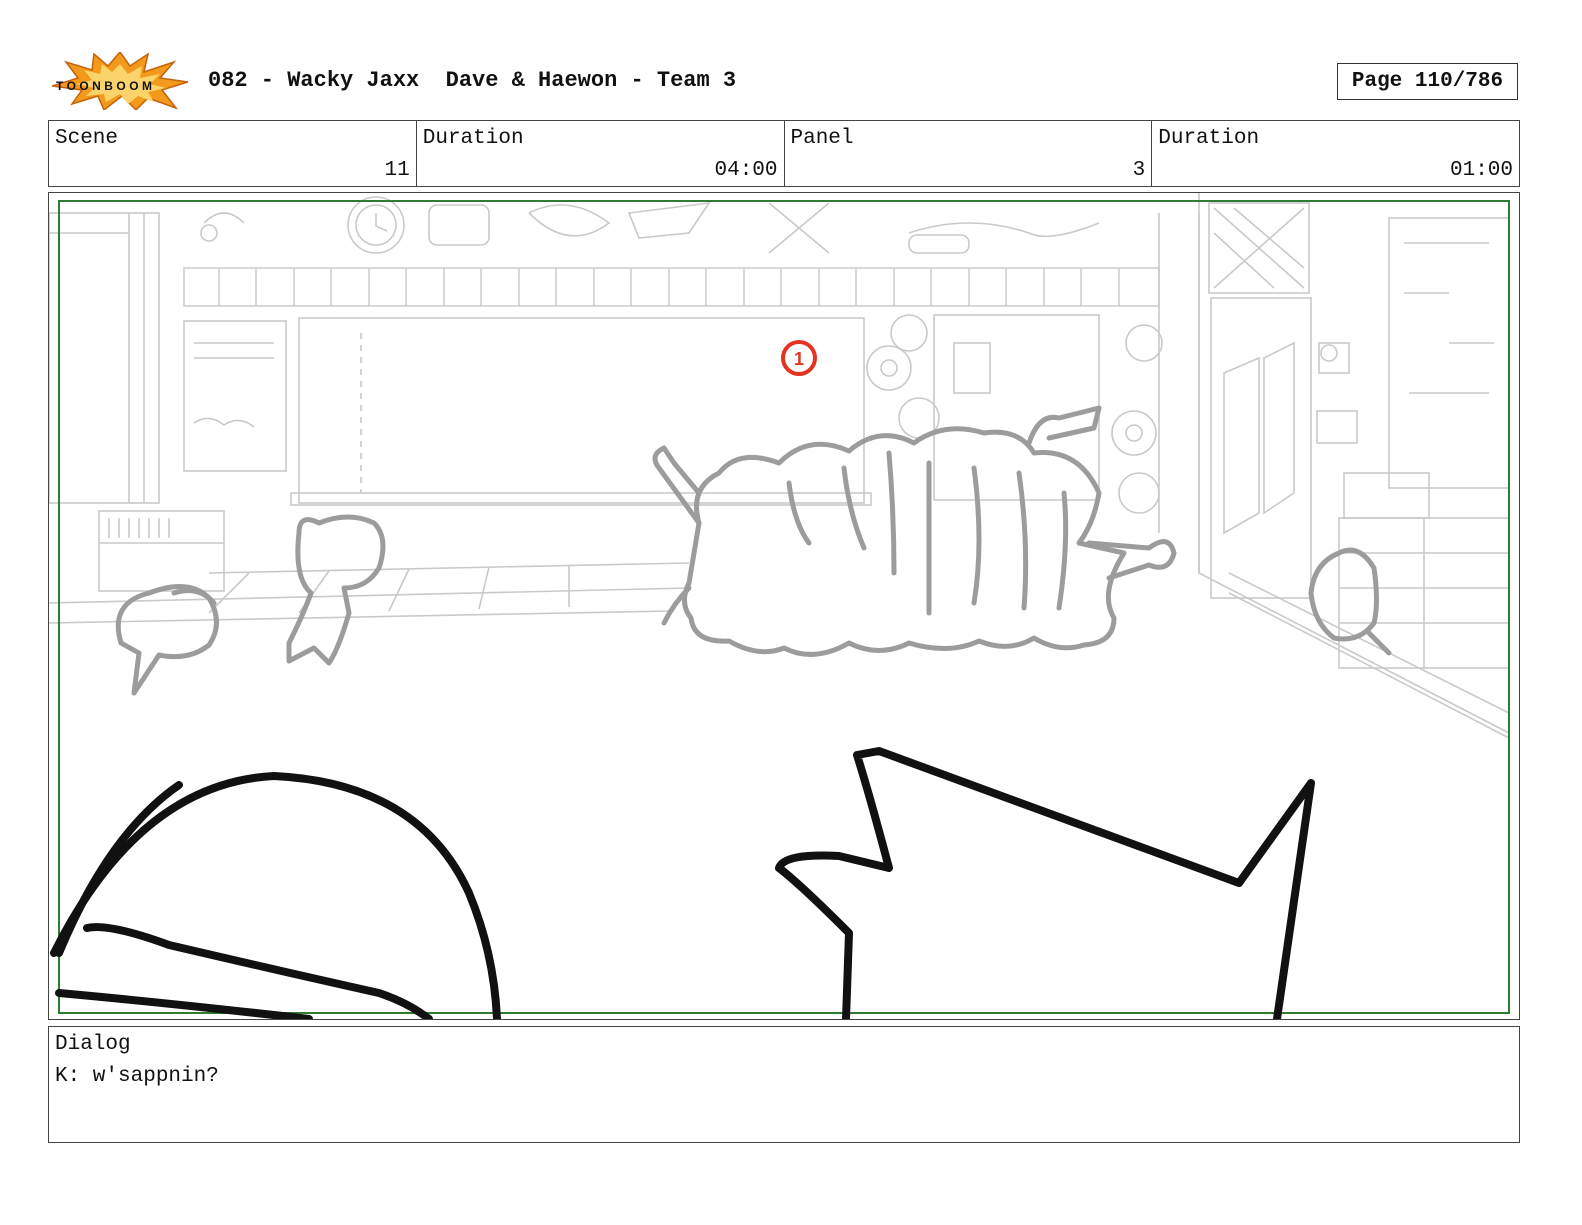 This screenshot has height=1225, width=1582. I want to click on page-indicator: Page 110/786, so click(1427, 81).